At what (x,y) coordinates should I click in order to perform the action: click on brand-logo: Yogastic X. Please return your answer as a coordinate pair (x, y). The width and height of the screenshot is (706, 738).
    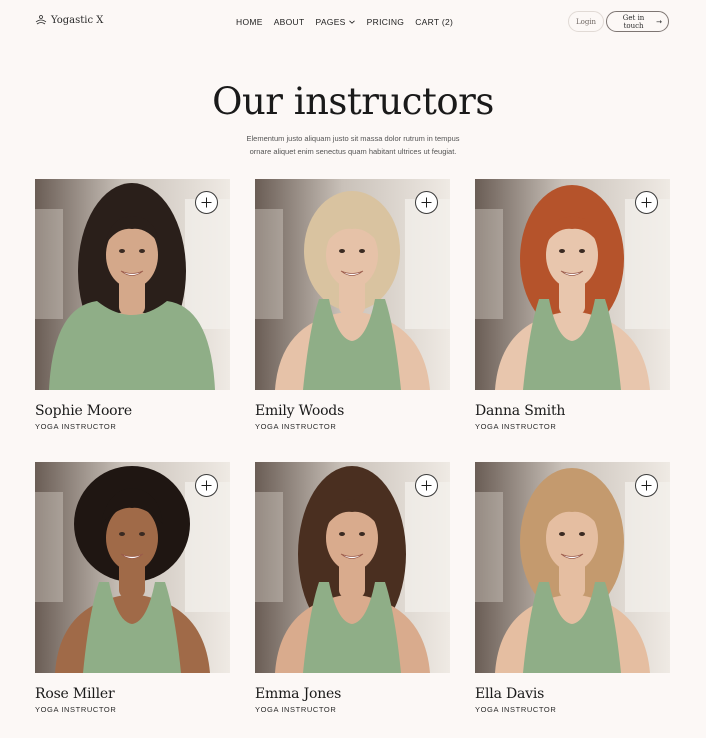
    Looking at the image, I should click on (69, 20).